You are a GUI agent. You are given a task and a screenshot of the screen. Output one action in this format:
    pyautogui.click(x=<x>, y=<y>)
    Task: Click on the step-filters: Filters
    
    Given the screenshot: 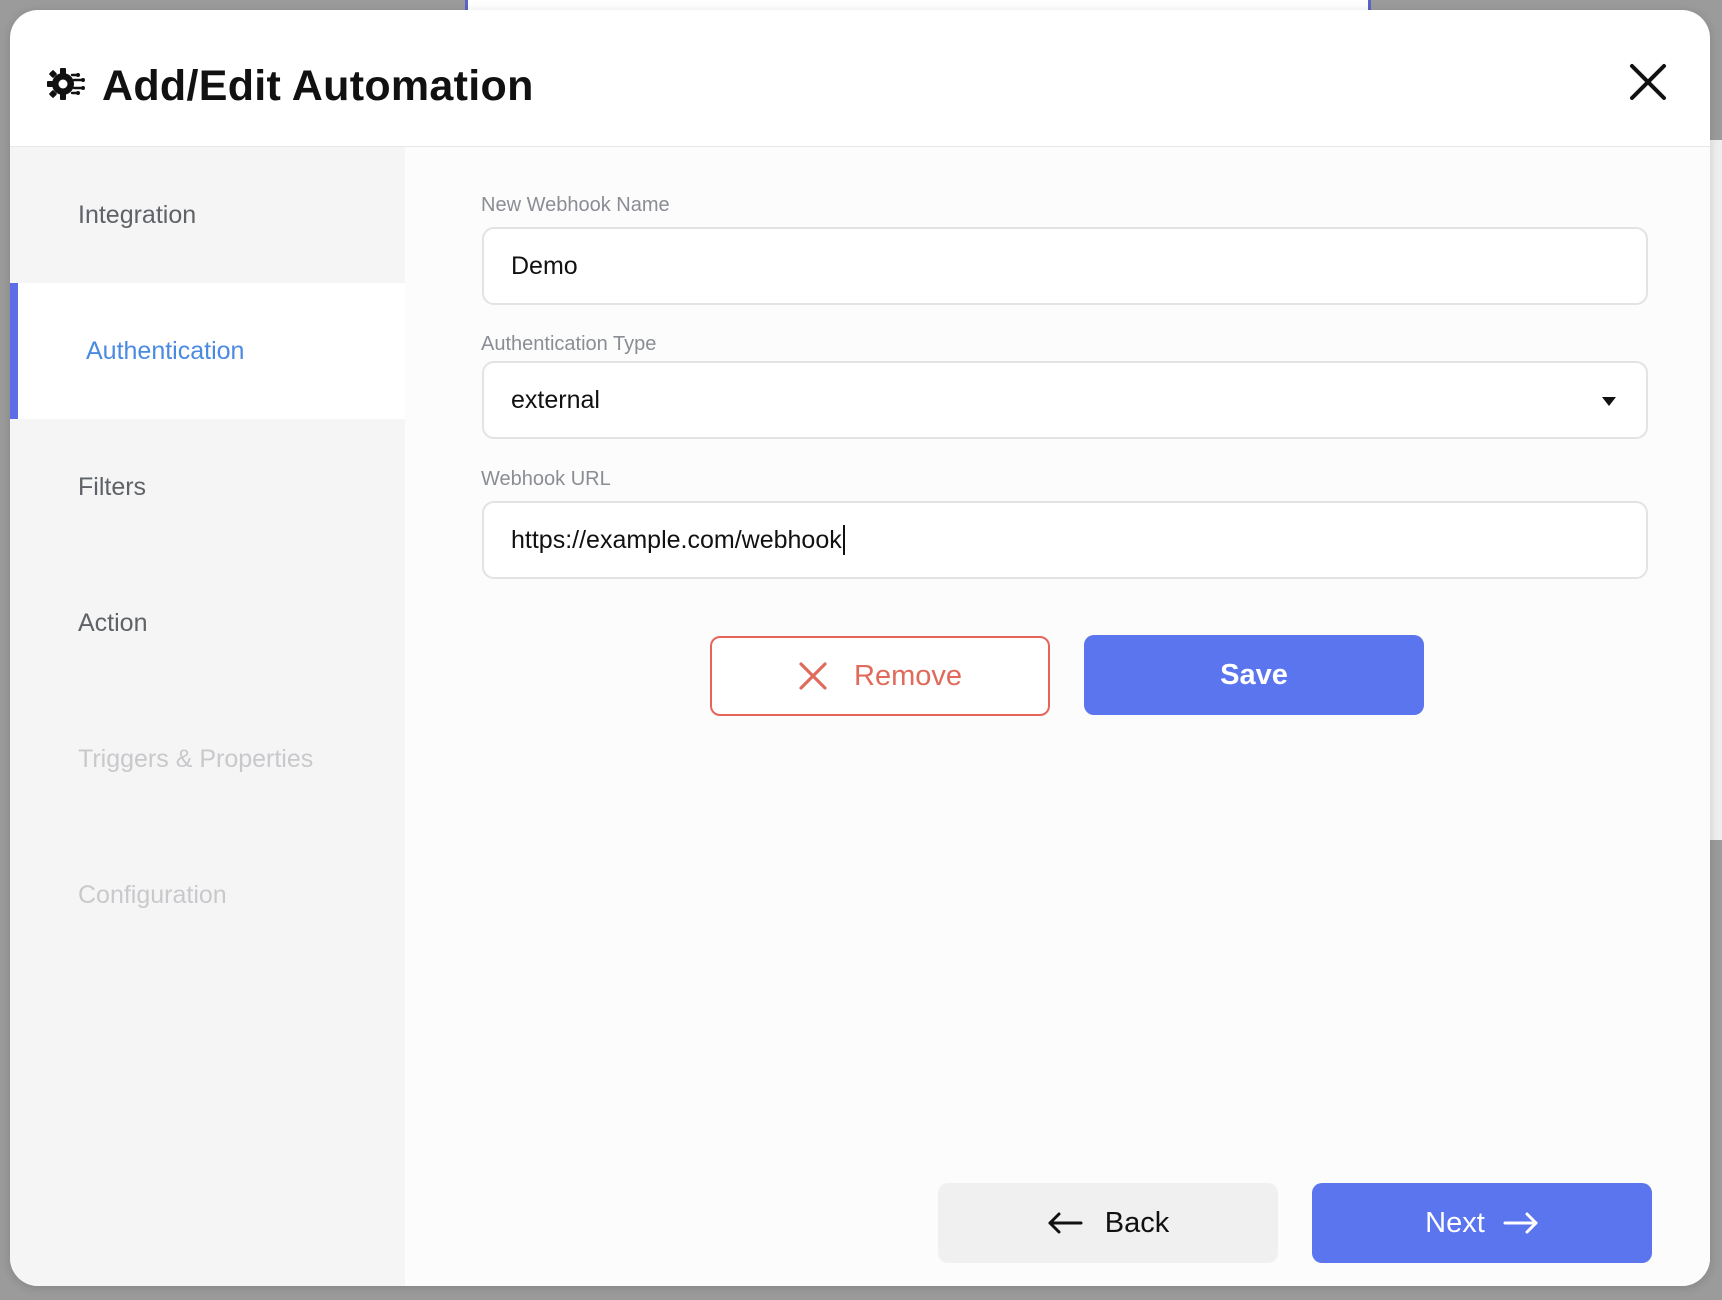 What is the action you would take?
    pyautogui.click(x=207, y=487)
    